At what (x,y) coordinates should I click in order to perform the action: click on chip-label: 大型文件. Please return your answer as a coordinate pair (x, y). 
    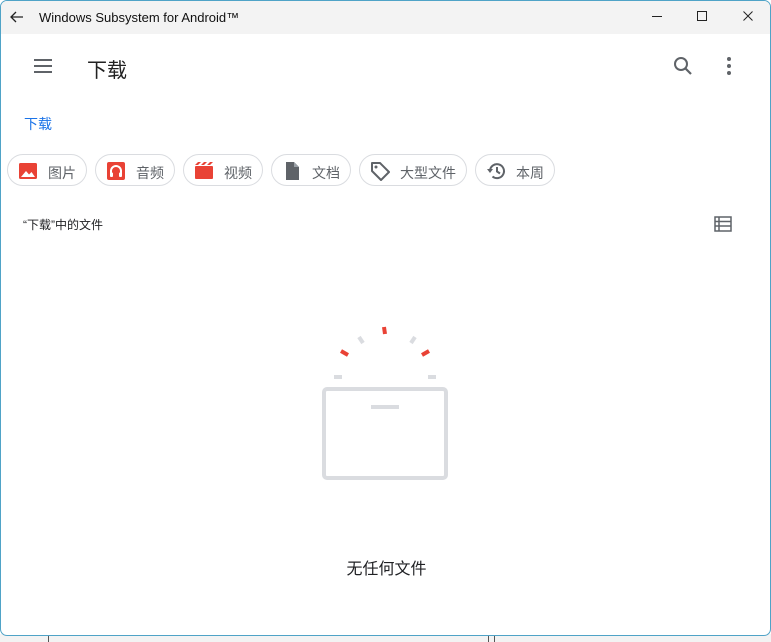
    Looking at the image, I should click on (428, 173).